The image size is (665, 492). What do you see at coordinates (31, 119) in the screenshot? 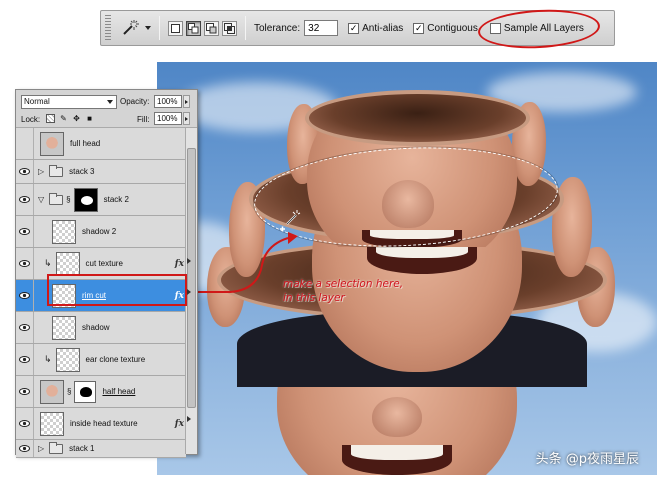
I see `lock-label: Lock:` at bounding box center [31, 119].